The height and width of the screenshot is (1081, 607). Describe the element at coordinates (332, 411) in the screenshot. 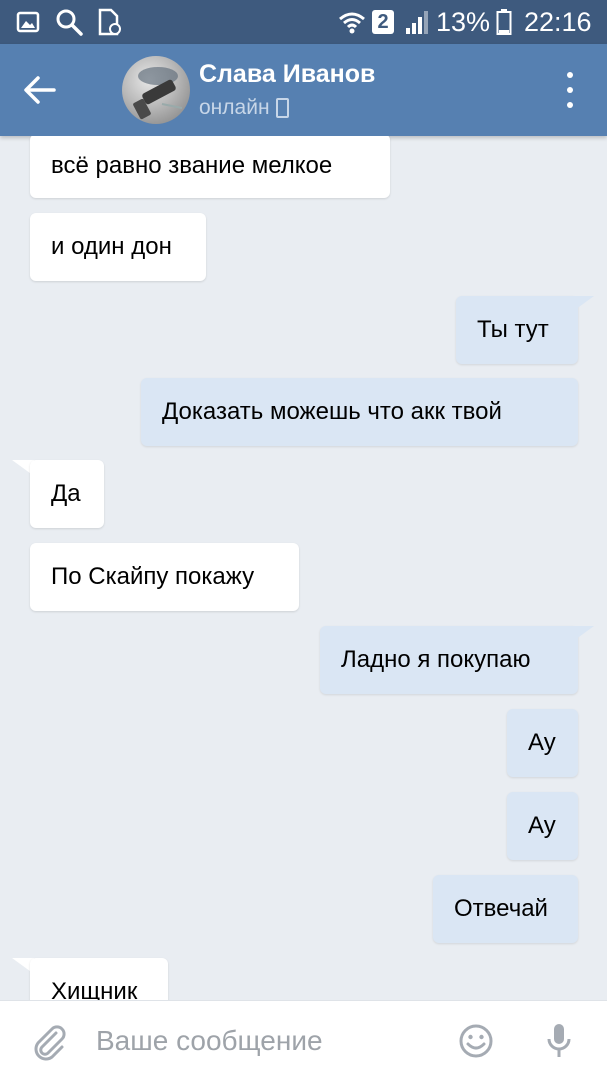

I see `message-text: Доказать можешь что акк твой` at that location.